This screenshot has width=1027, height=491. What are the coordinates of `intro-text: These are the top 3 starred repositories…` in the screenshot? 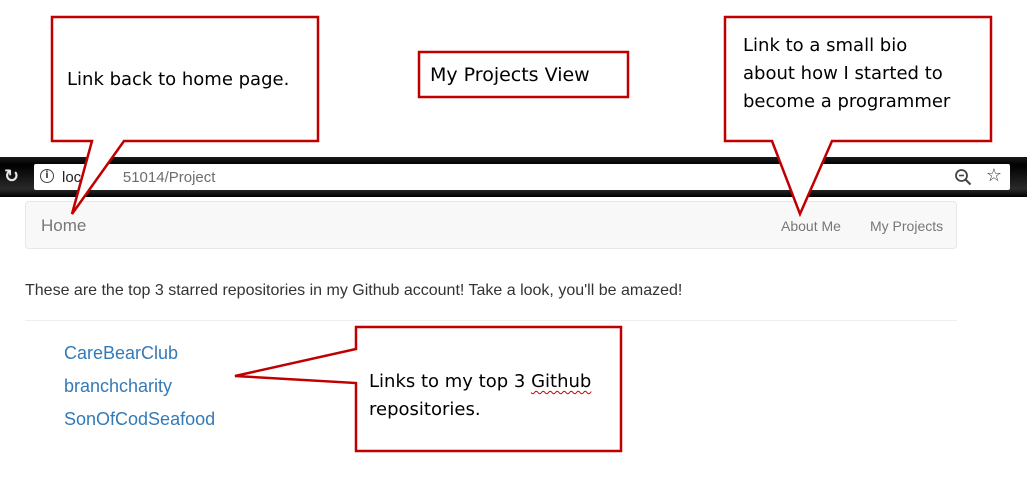 It's located at (354, 290).